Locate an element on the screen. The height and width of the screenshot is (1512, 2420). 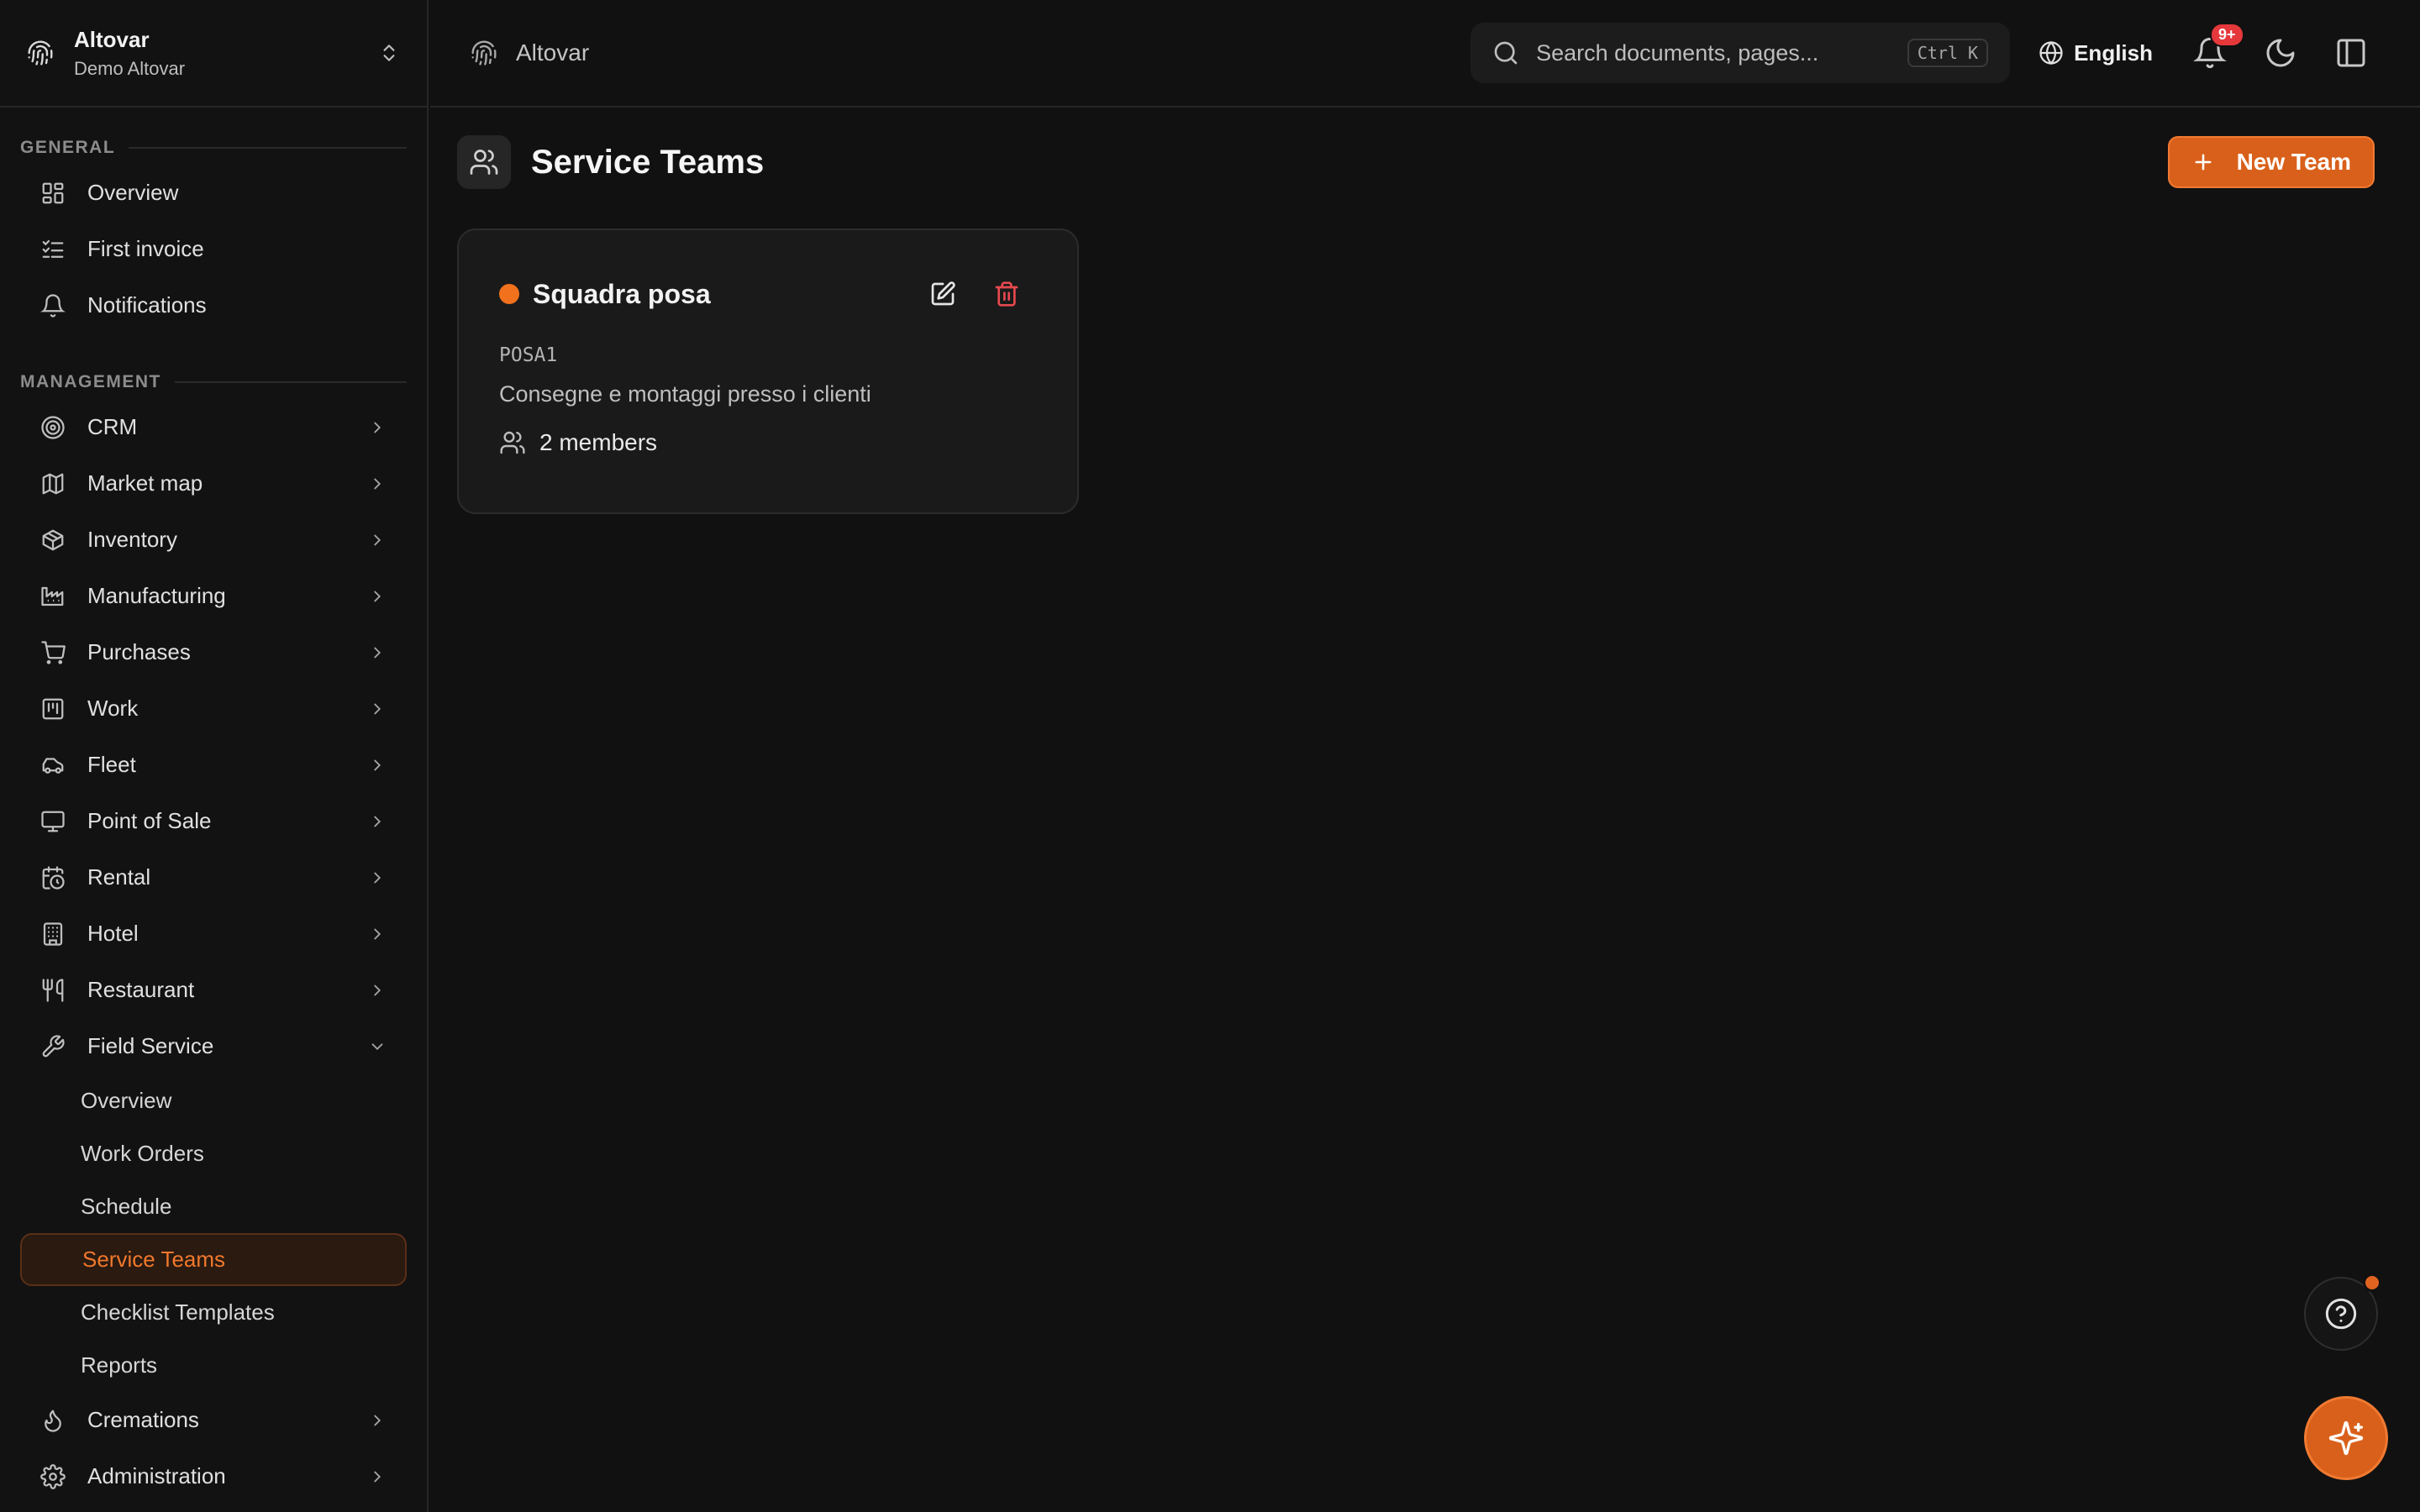
sidebar-item-label: Purchases is located at coordinates (139, 651).